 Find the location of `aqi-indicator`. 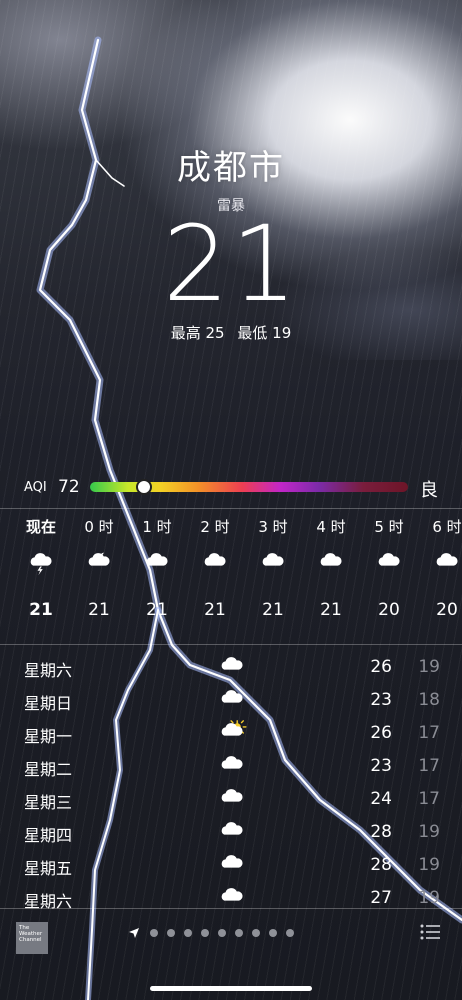

aqi-indicator is located at coordinates (144, 487).